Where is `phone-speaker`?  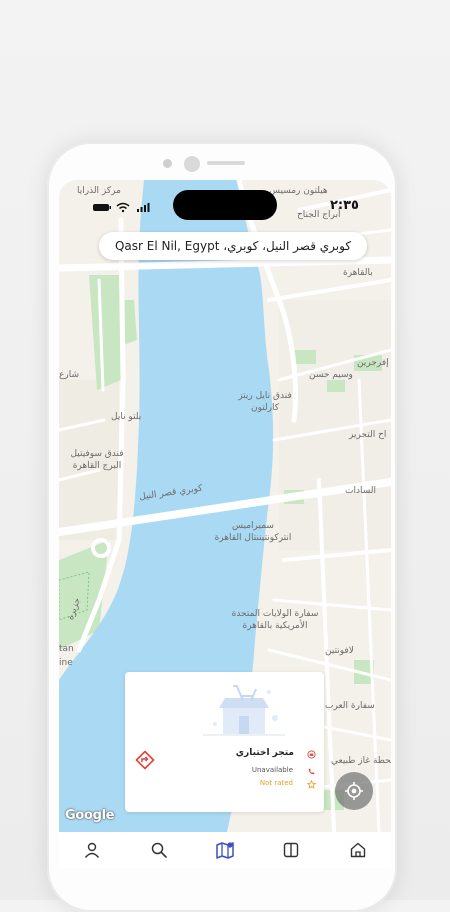 phone-speaker is located at coordinates (226, 163).